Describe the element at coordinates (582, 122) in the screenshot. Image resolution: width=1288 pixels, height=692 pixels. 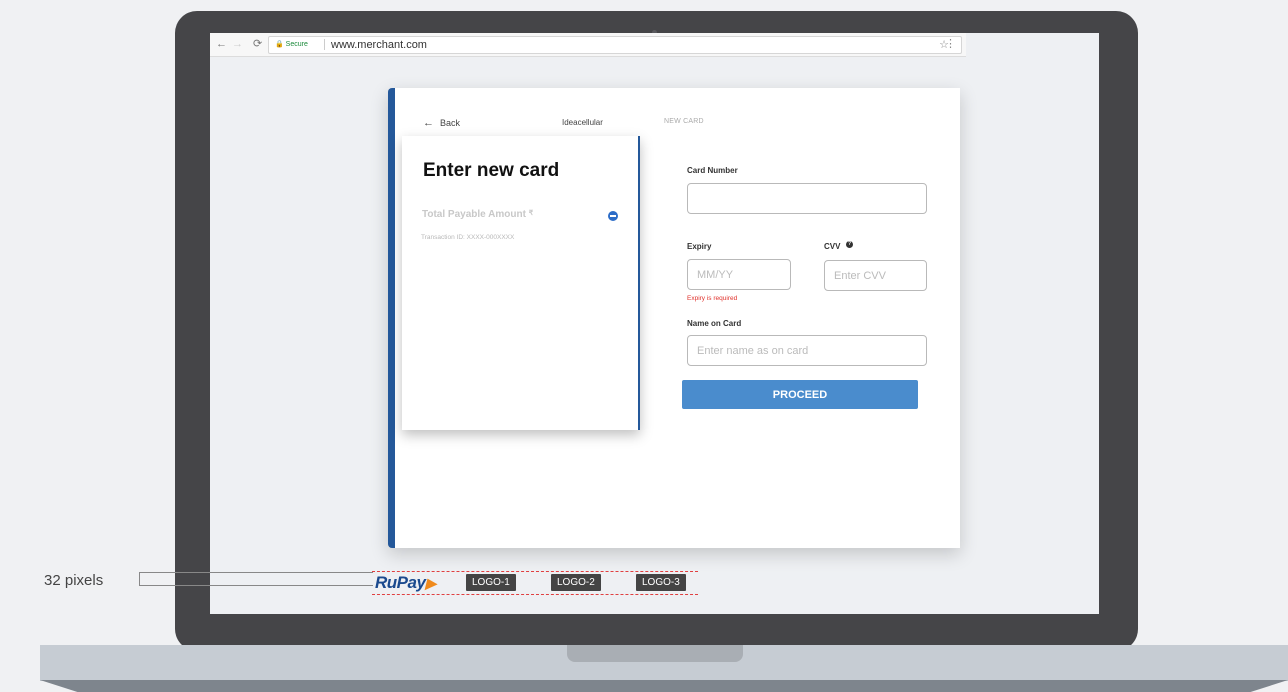
I see `merchant-name: Ideacellular` at that location.